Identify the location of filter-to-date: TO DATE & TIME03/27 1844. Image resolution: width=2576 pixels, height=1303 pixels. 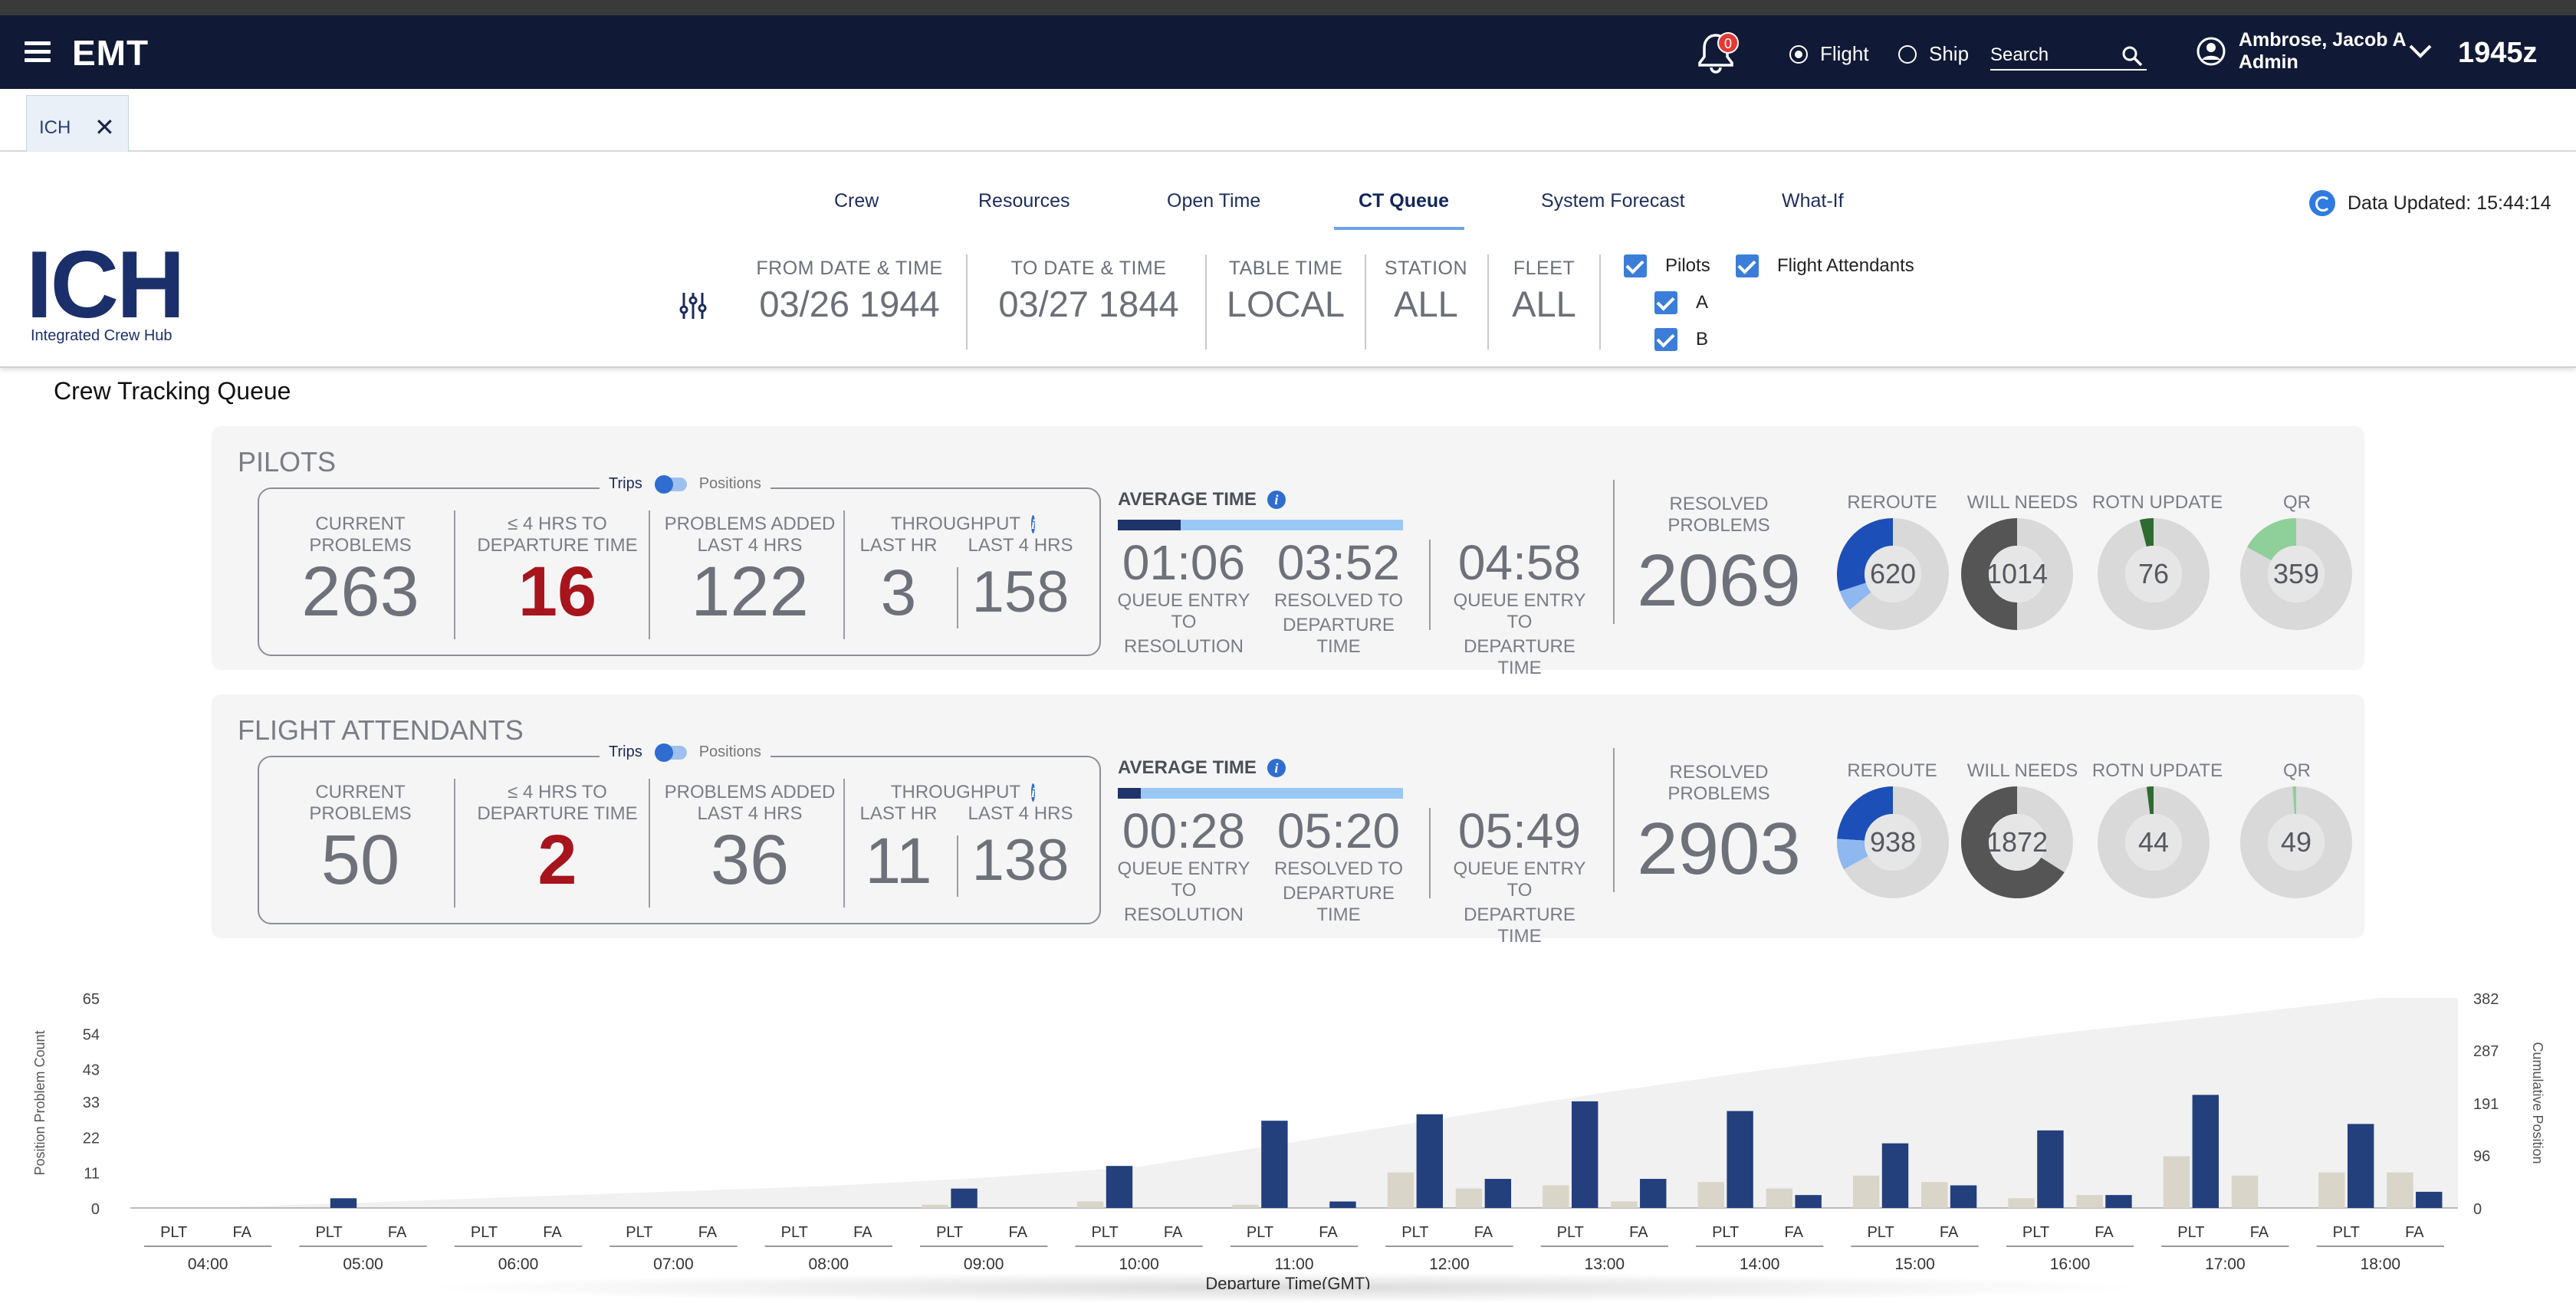
(1089, 291).